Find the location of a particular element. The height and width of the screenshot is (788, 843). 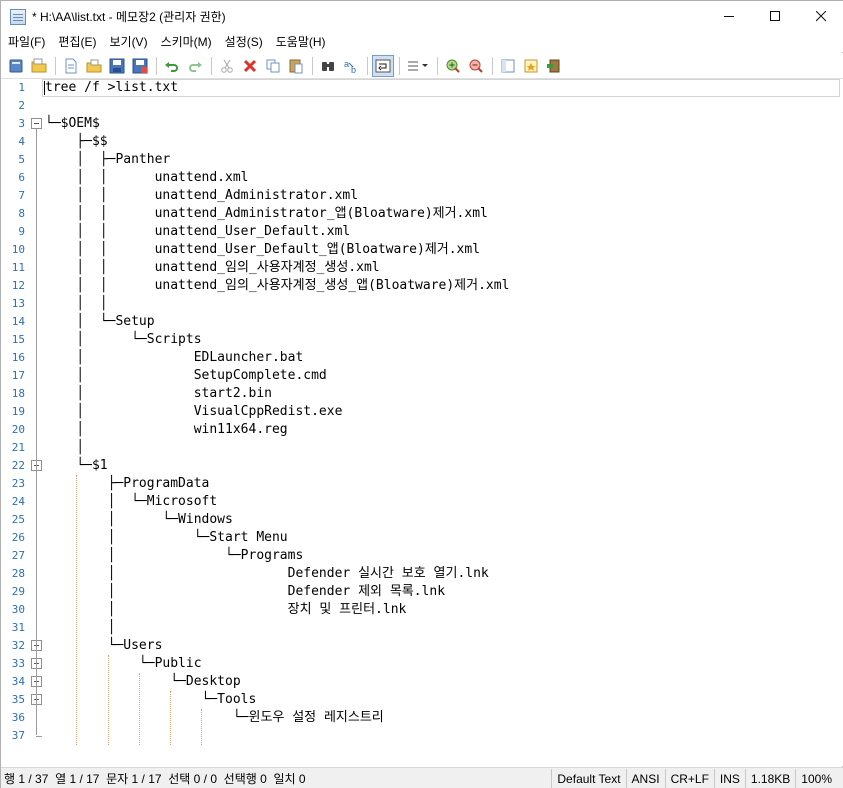

text-line: └─$1 is located at coordinates (76, 466).